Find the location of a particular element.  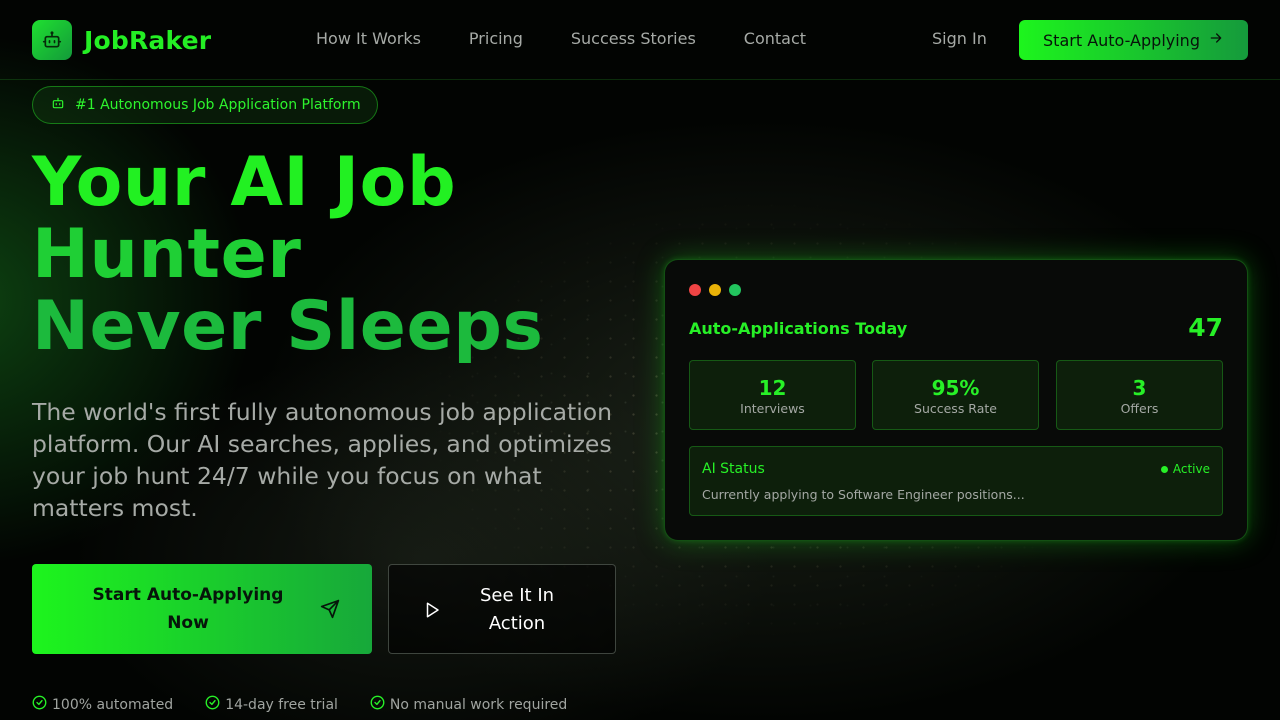

start-auto-applying-label: Start Auto-Applying Now is located at coordinates (188, 609).